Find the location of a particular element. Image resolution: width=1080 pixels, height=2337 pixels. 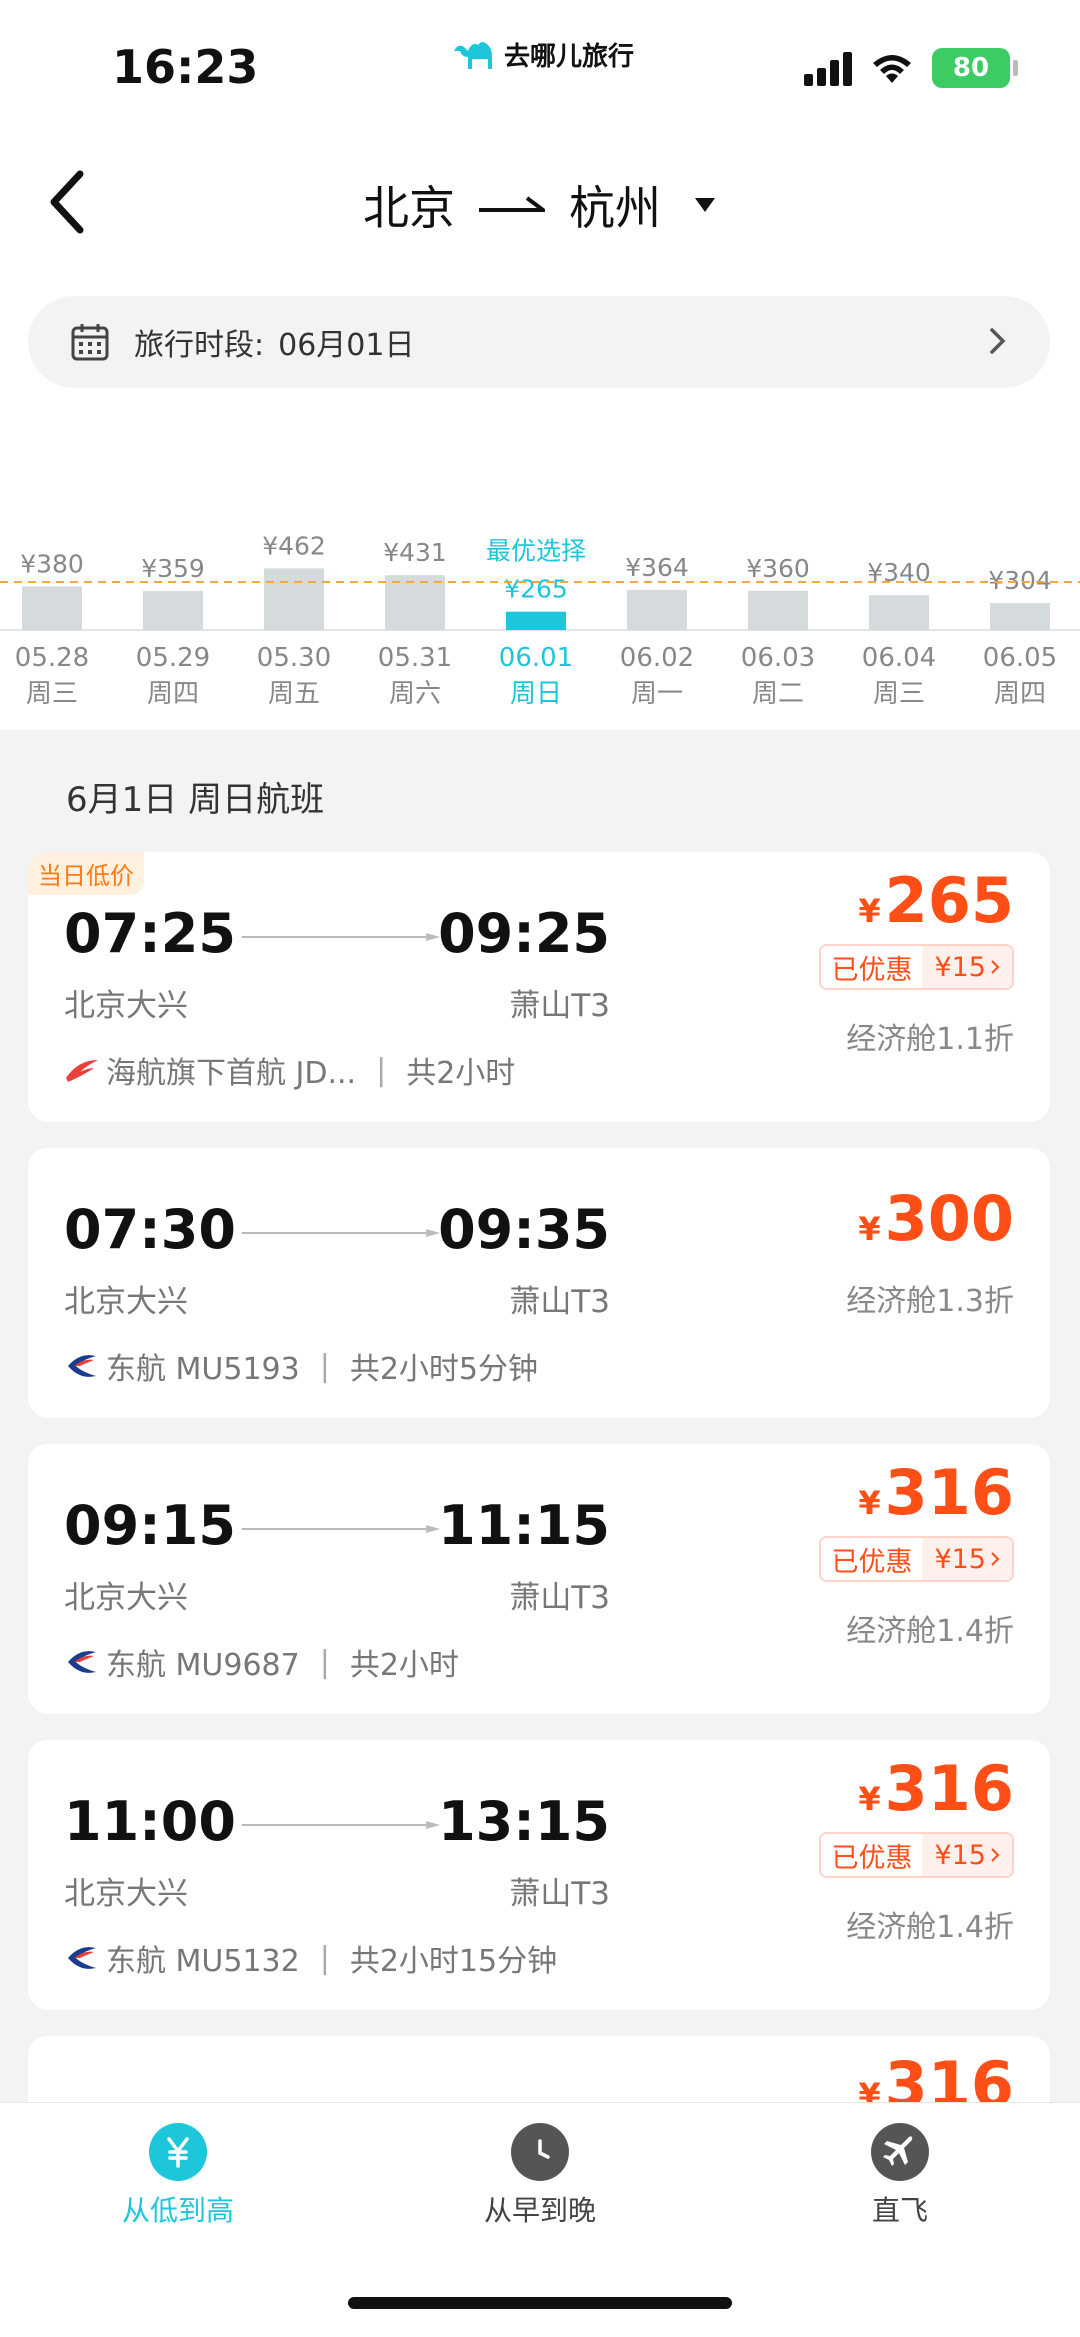

price-label: ¥265 is located at coordinates (536, 589).